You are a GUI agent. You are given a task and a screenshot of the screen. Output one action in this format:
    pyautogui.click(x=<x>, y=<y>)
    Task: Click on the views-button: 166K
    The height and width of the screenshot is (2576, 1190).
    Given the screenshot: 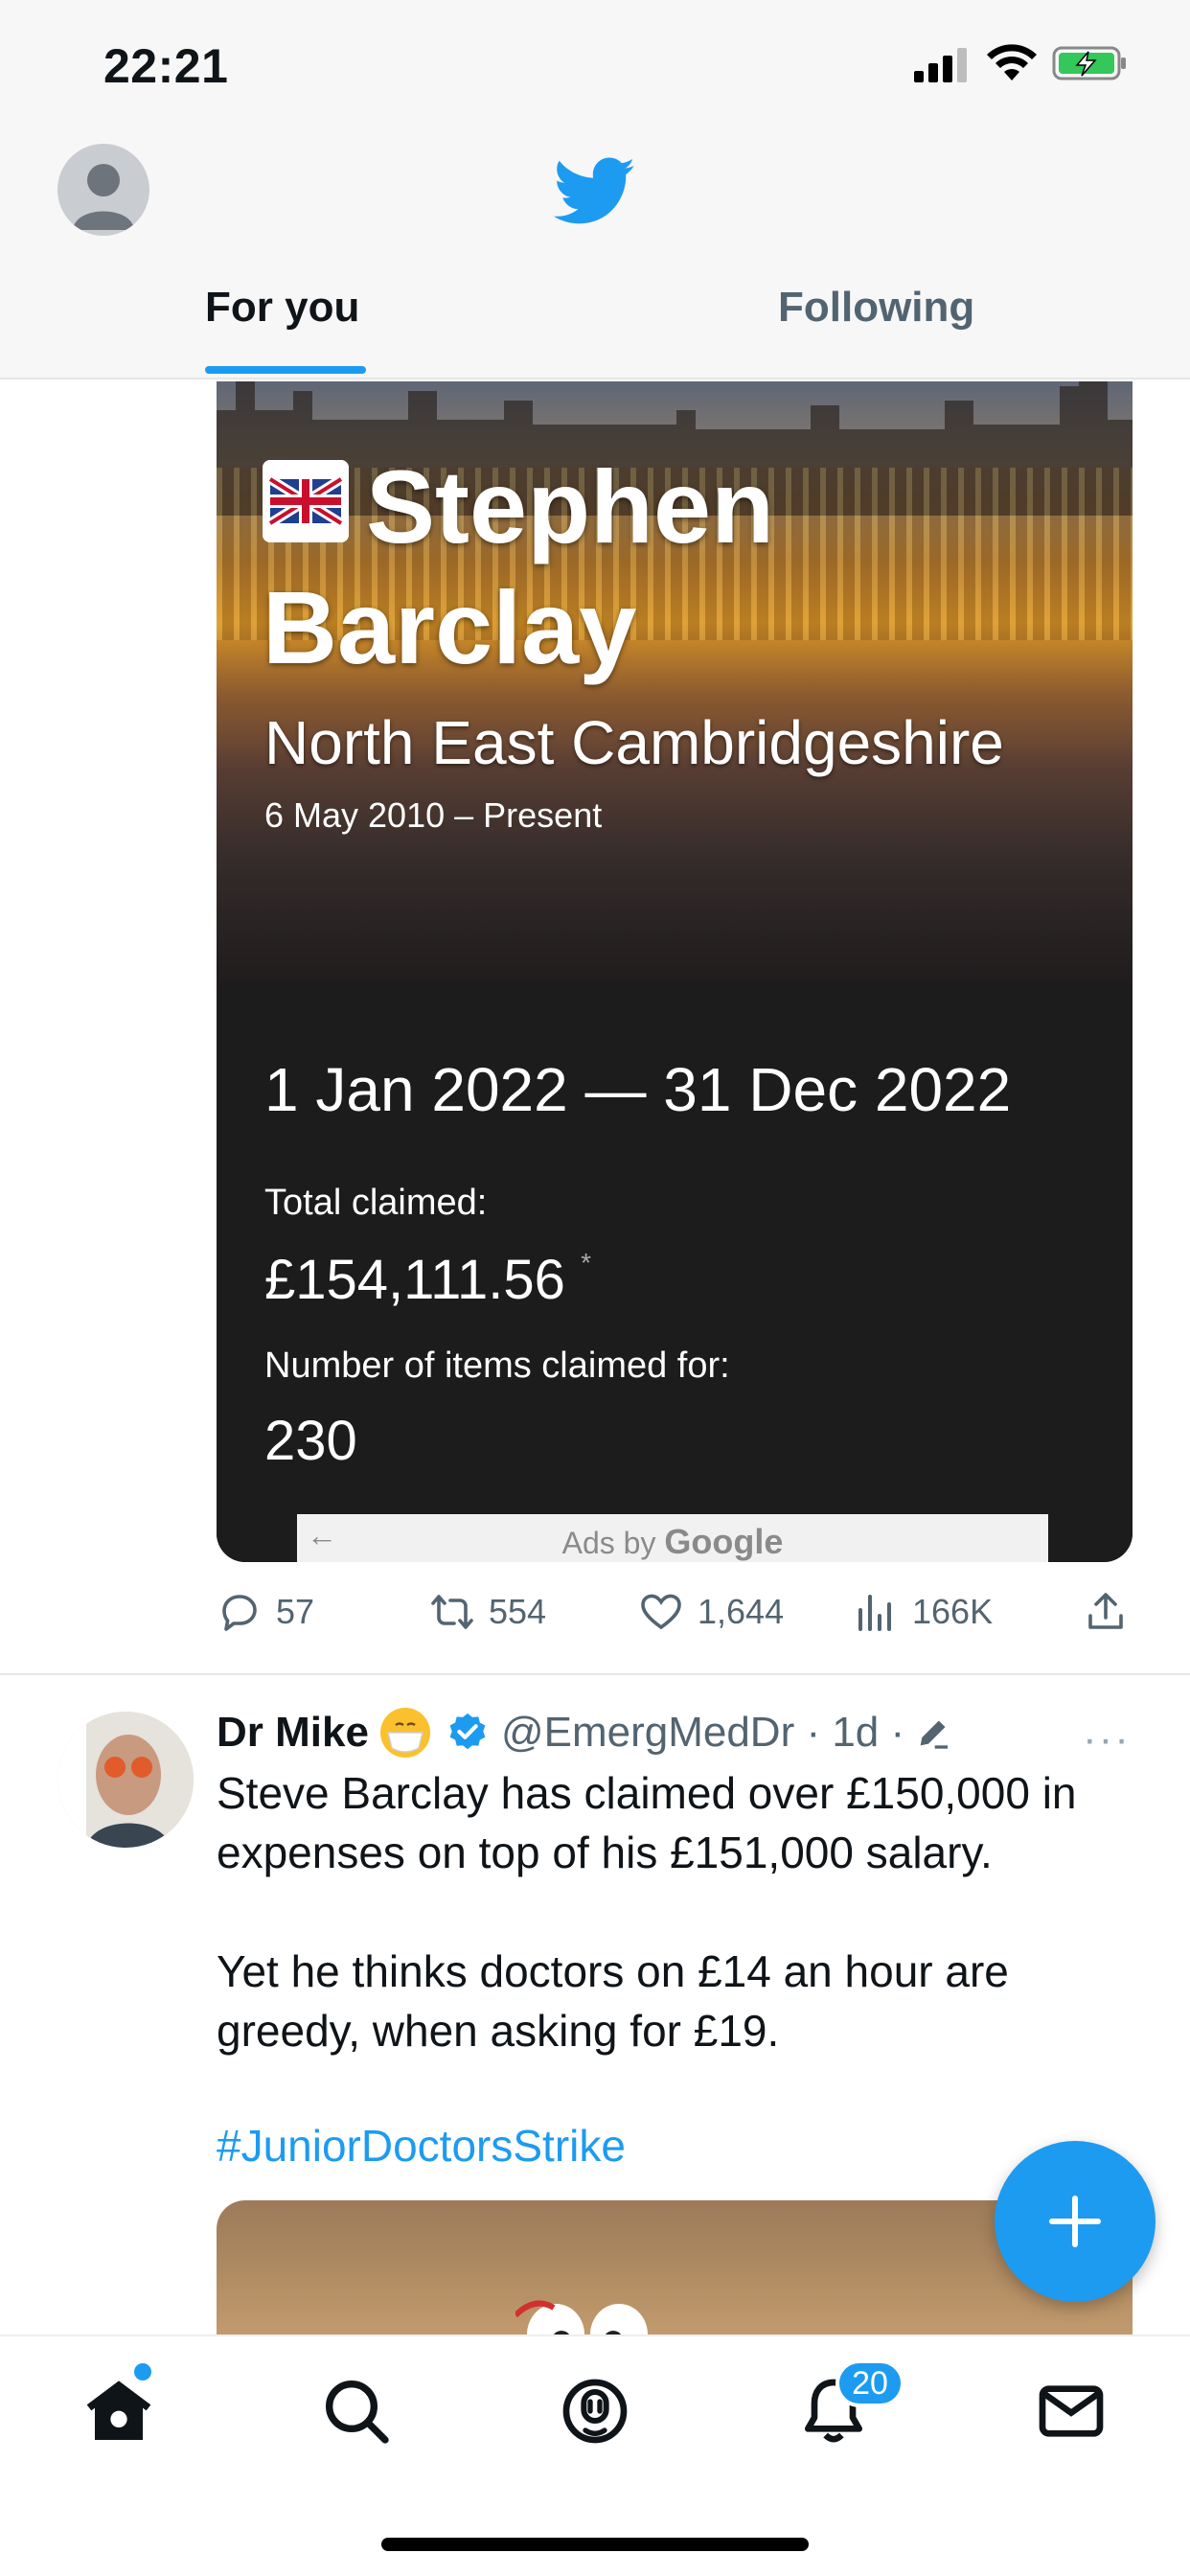 What is the action you would take?
    pyautogui.click(x=923, y=1612)
    